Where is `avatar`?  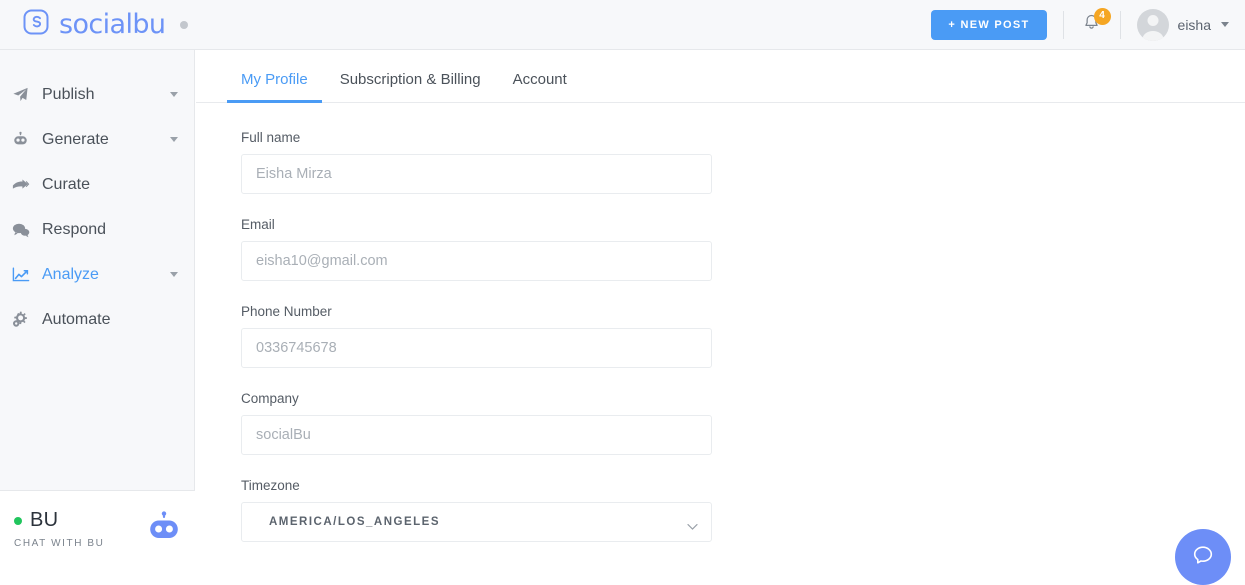
avatar is located at coordinates (1153, 25).